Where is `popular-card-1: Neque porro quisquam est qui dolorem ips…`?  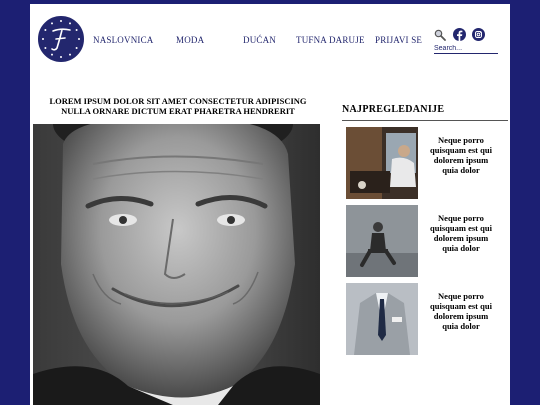 popular-card-1: Neque porro quisquam est qui dolorem ips… is located at coordinates (423, 163).